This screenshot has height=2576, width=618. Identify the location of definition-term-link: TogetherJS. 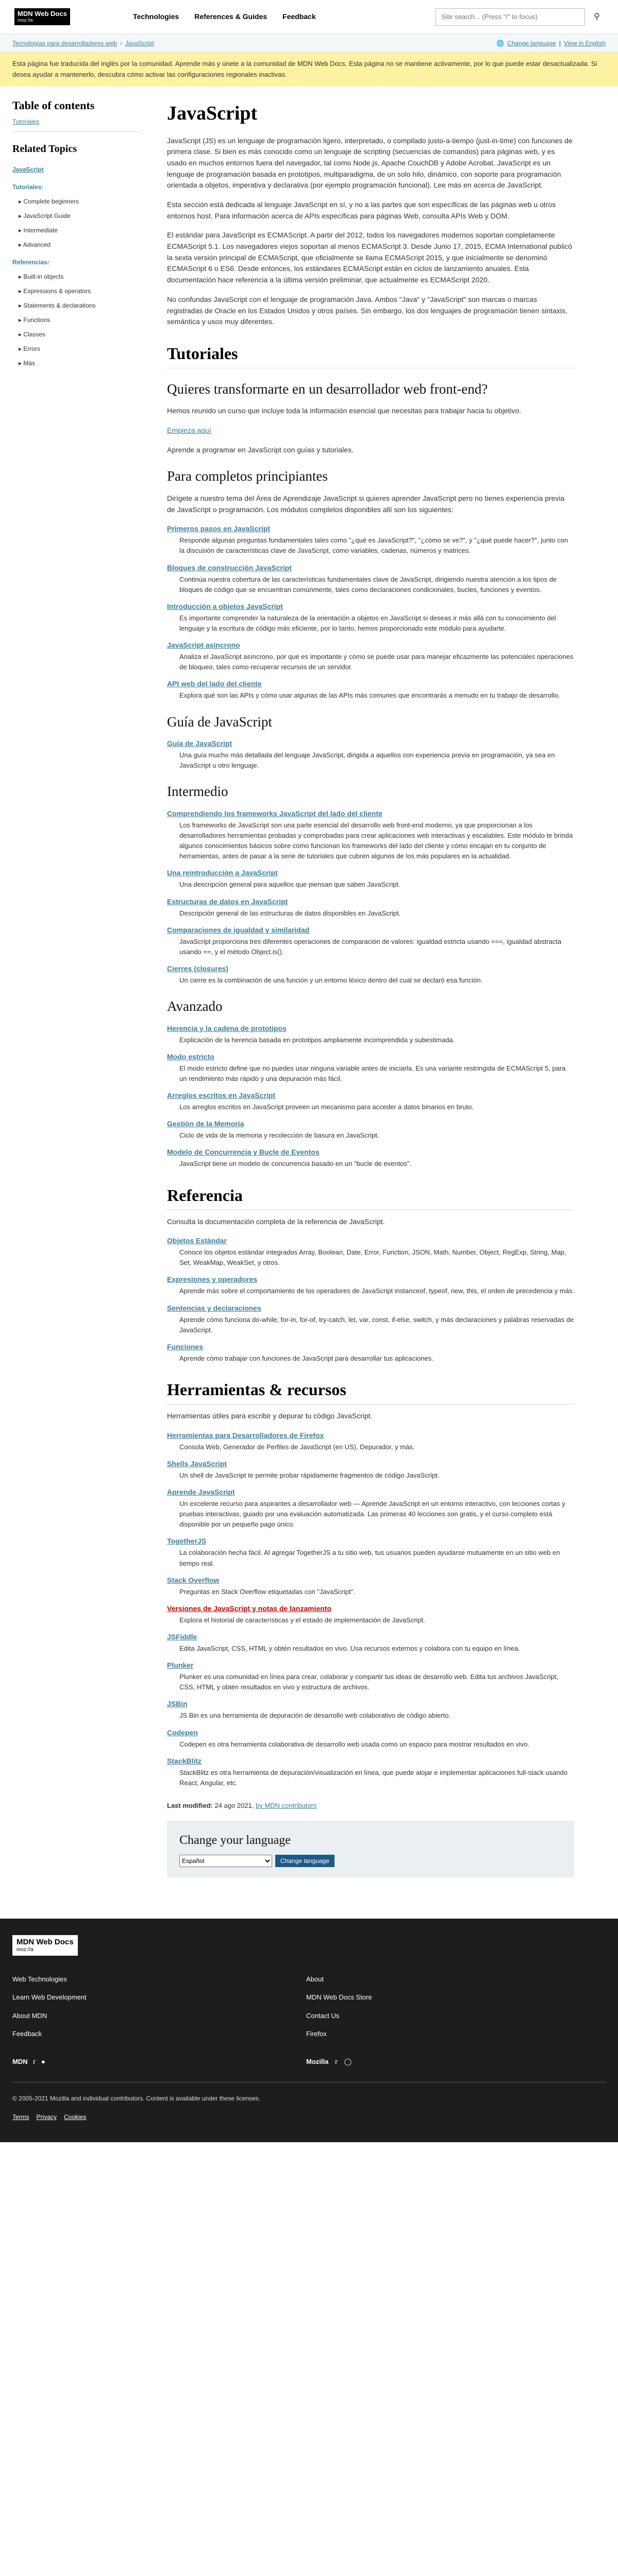
(186, 1541).